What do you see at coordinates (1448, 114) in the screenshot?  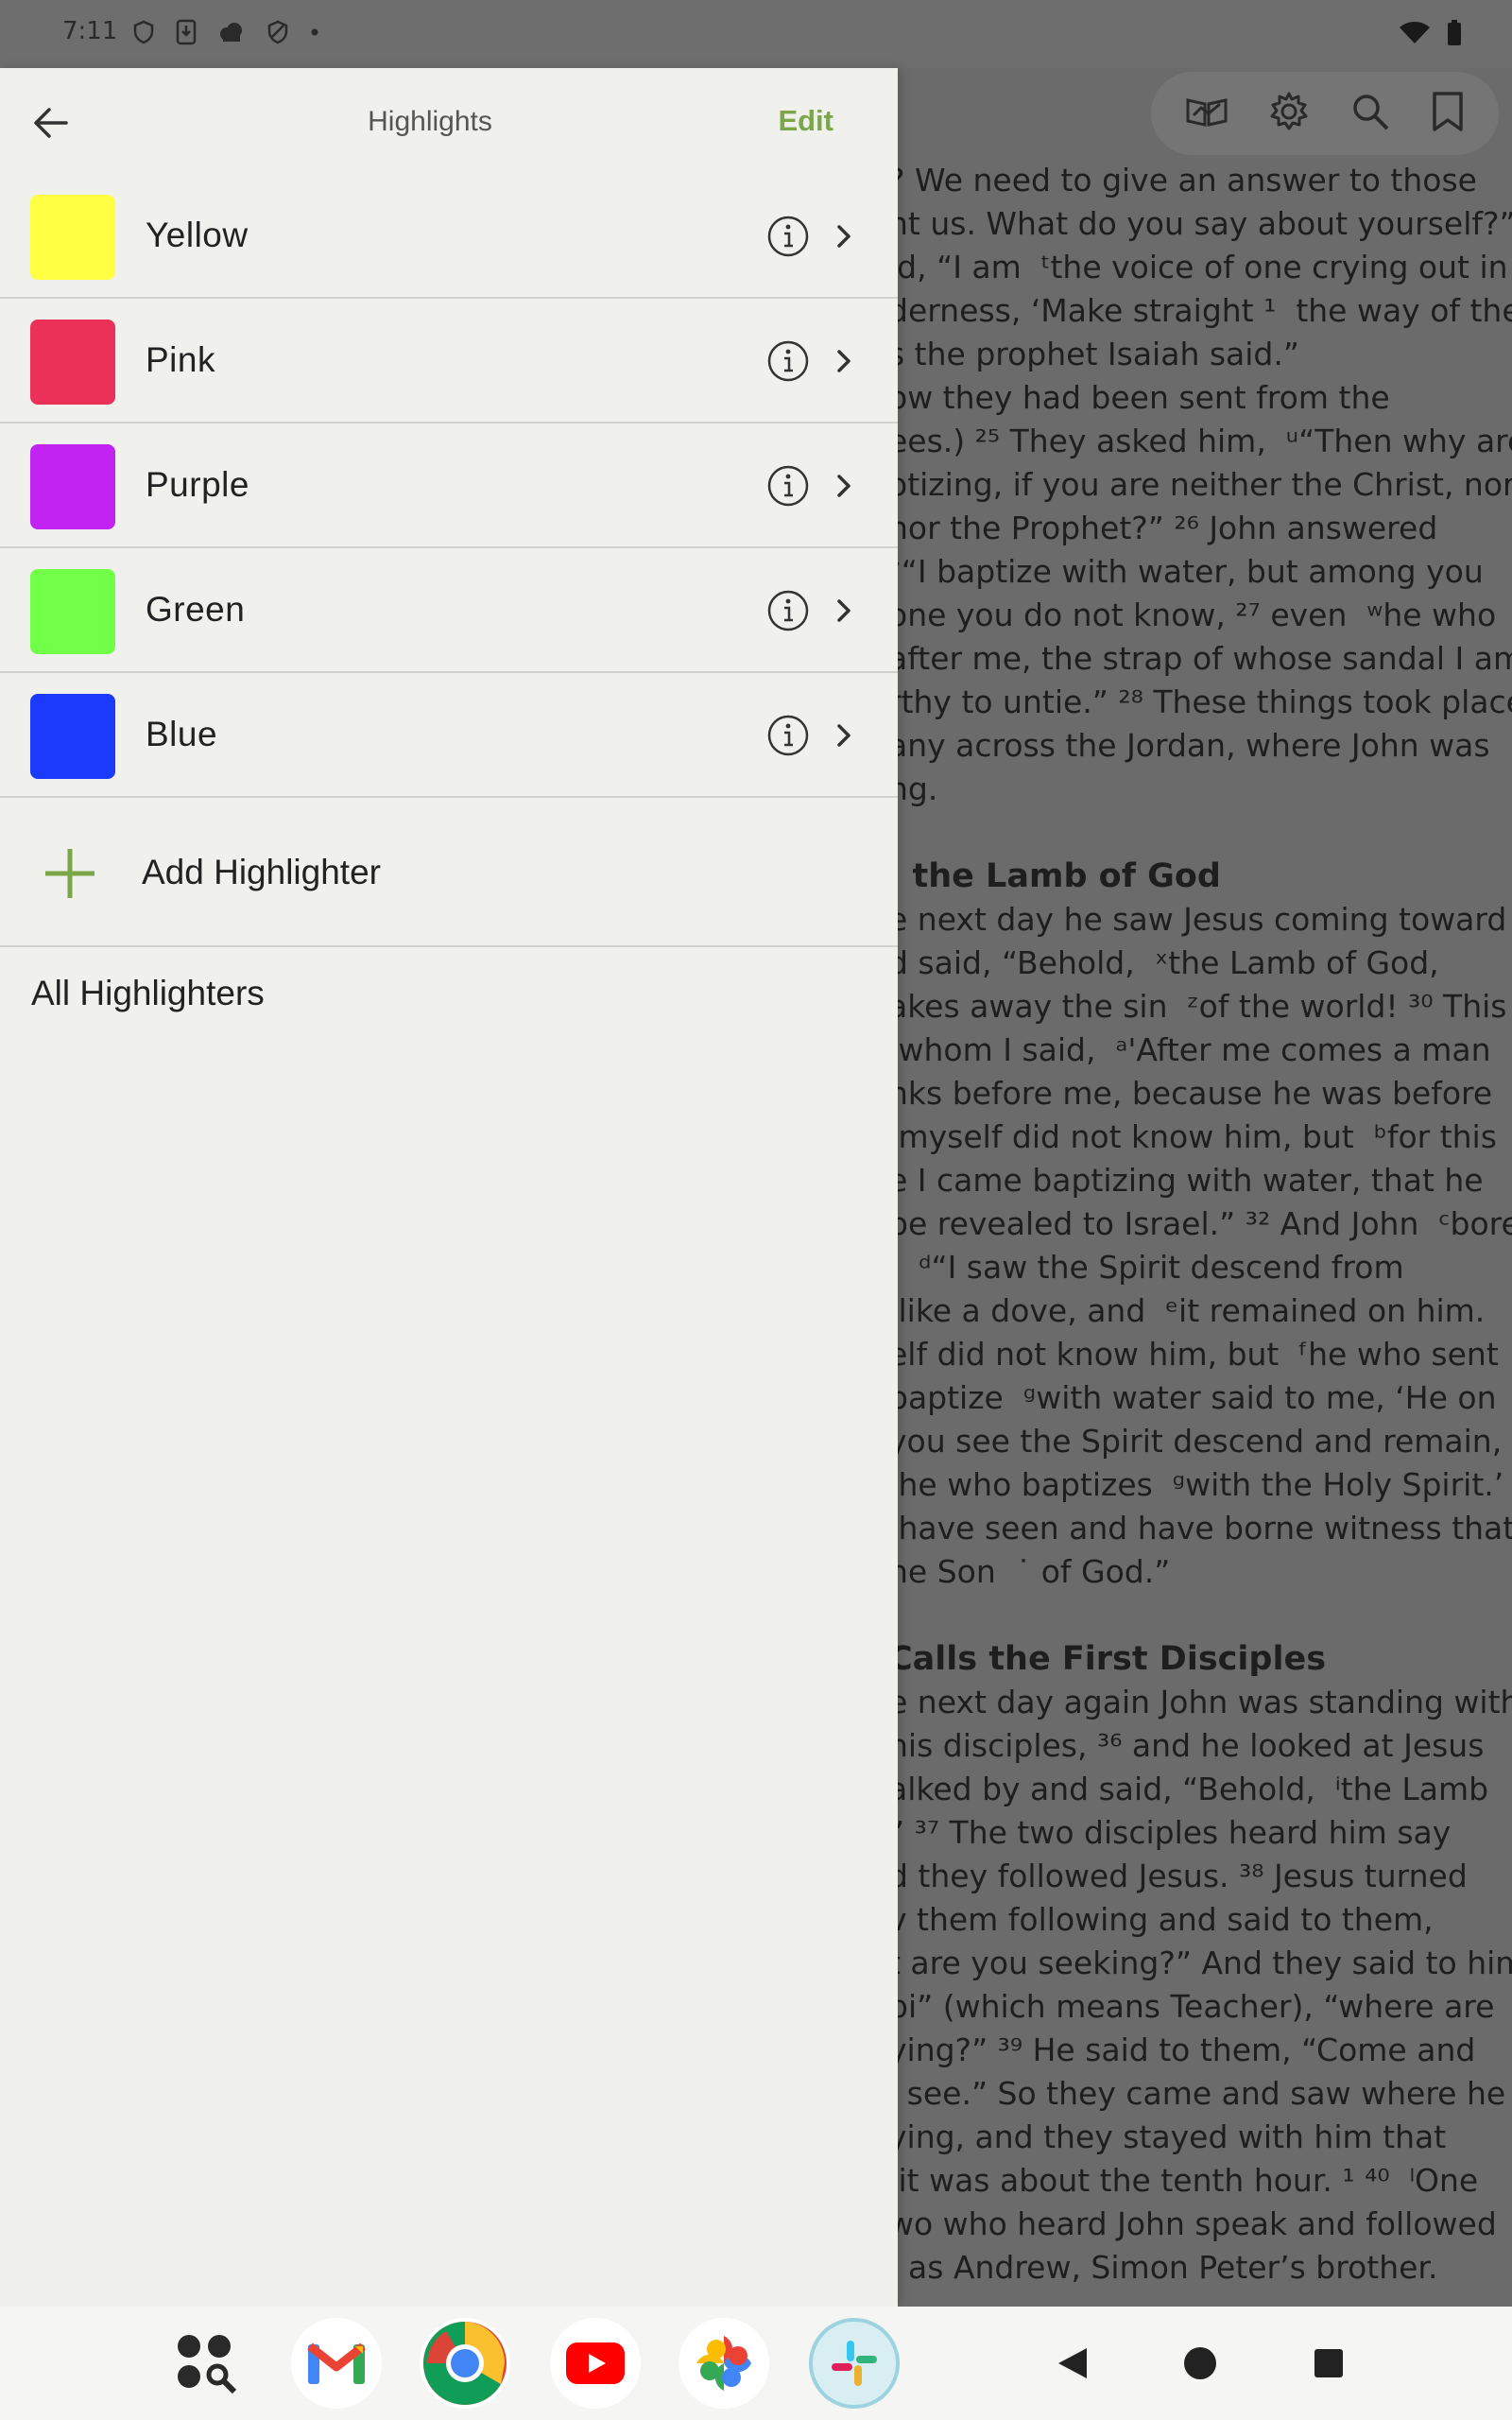 I see `bookmark-icon` at bounding box center [1448, 114].